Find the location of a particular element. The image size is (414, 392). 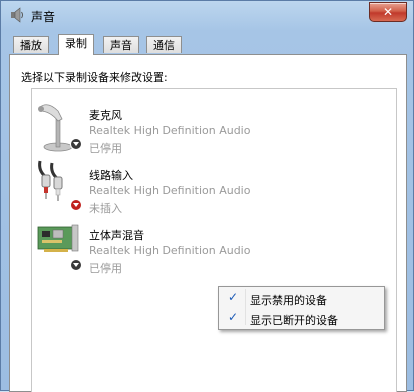

window-title: 声音 is located at coordinates (43, 17).